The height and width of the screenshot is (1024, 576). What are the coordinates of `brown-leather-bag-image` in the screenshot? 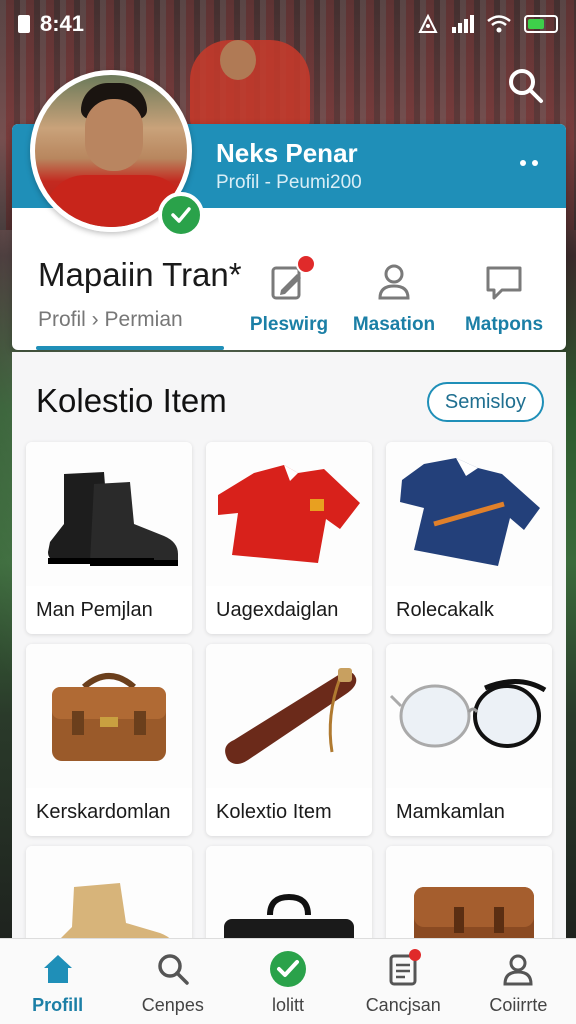 It's located at (109, 716).